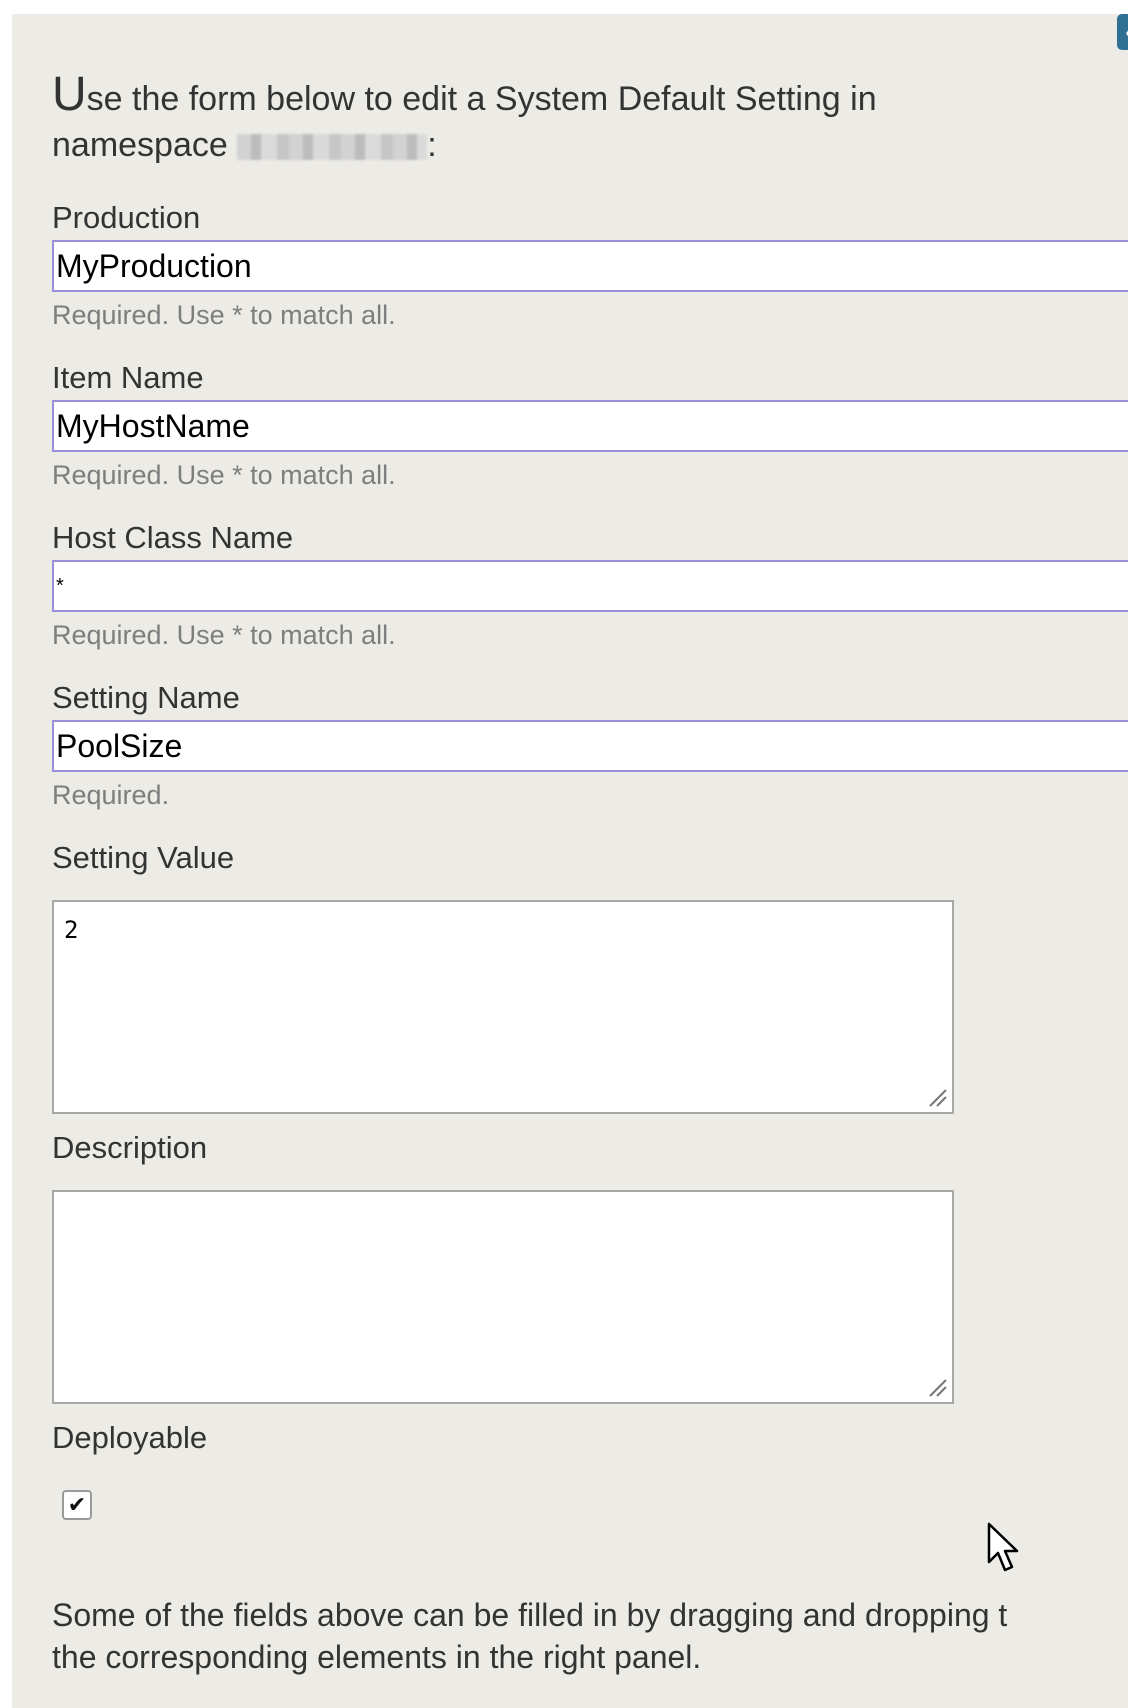 This screenshot has height=1708, width=1128. I want to click on chevron-left-icon: ❮, so click(1125, 31).